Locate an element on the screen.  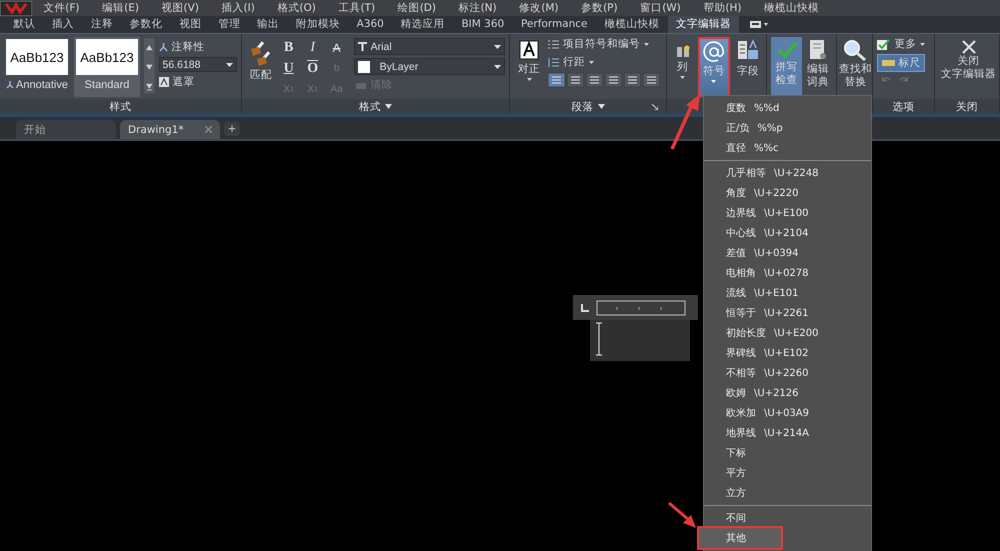
panel-title: 格式 is located at coordinates (370, 107).